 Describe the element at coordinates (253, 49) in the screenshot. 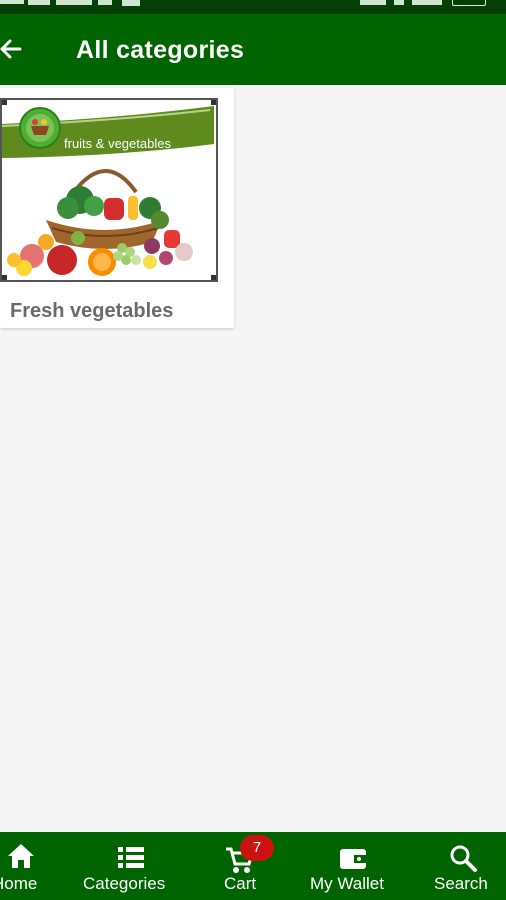

I see `app-bar: All categories` at that location.